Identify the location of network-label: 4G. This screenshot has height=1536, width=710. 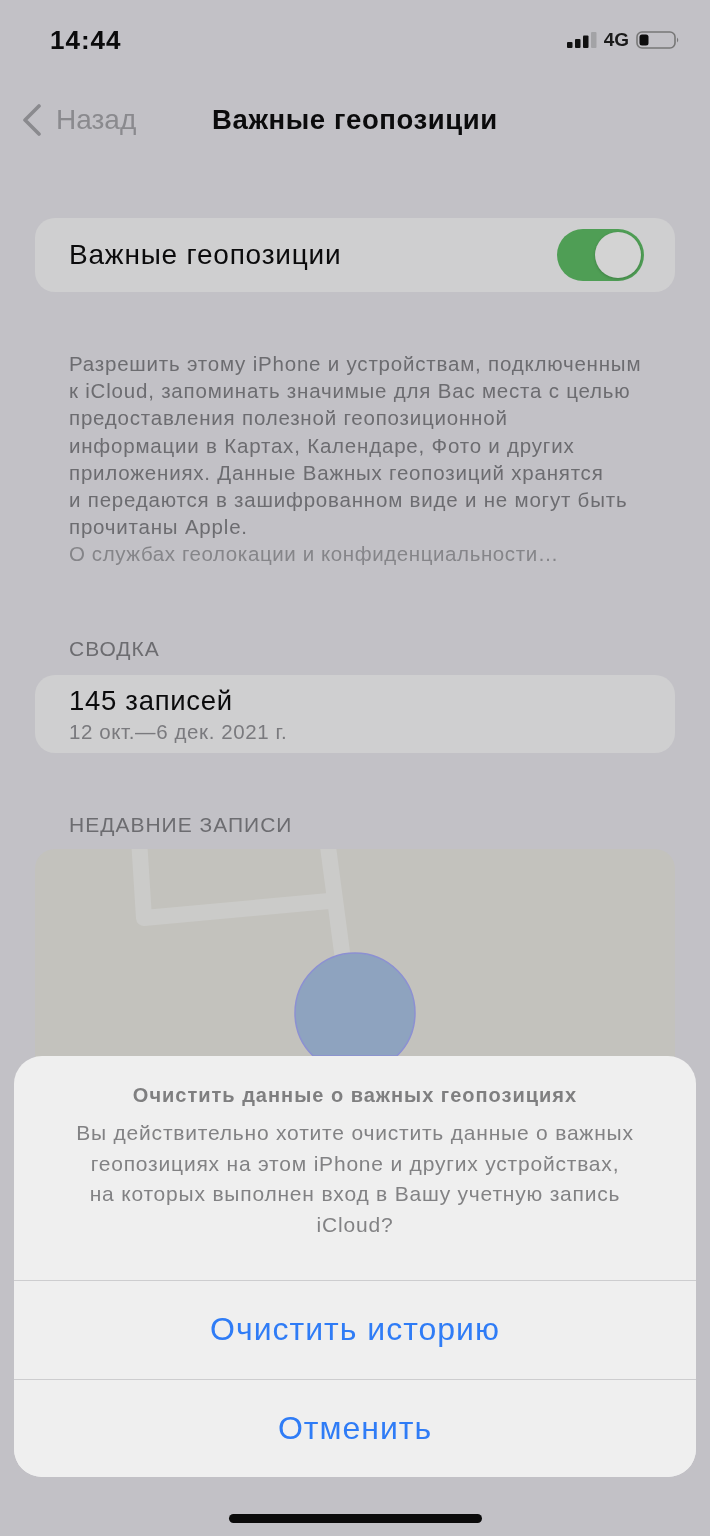
(616, 40).